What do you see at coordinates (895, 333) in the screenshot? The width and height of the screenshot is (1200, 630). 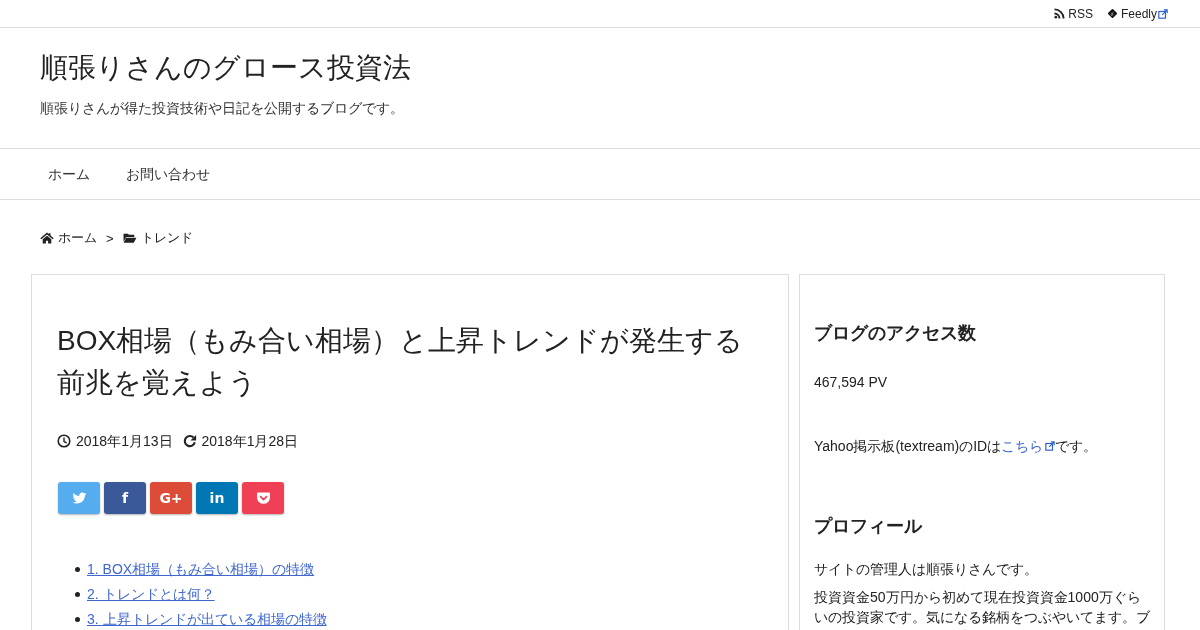 I see `widget-title: ブログのアクセス数` at bounding box center [895, 333].